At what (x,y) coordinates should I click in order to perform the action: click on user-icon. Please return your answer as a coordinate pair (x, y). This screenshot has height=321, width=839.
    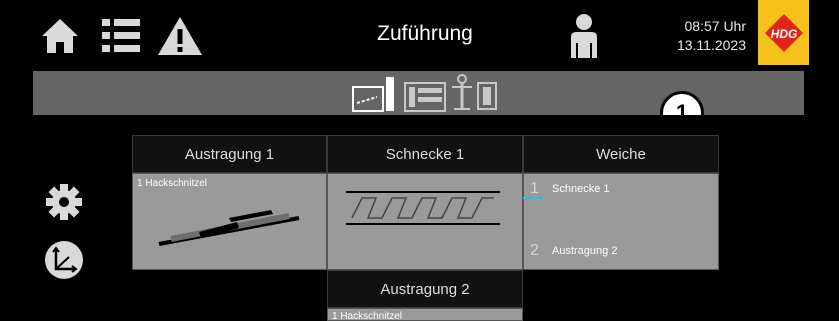
    Looking at the image, I should click on (584, 36).